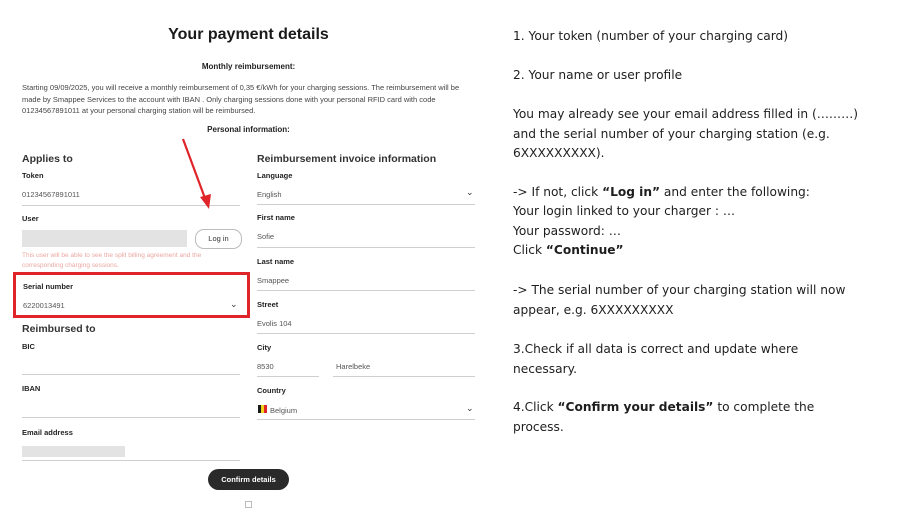 The height and width of the screenshot is (514, 909). I want to click on country-select: Belgium, so click(283, 410).